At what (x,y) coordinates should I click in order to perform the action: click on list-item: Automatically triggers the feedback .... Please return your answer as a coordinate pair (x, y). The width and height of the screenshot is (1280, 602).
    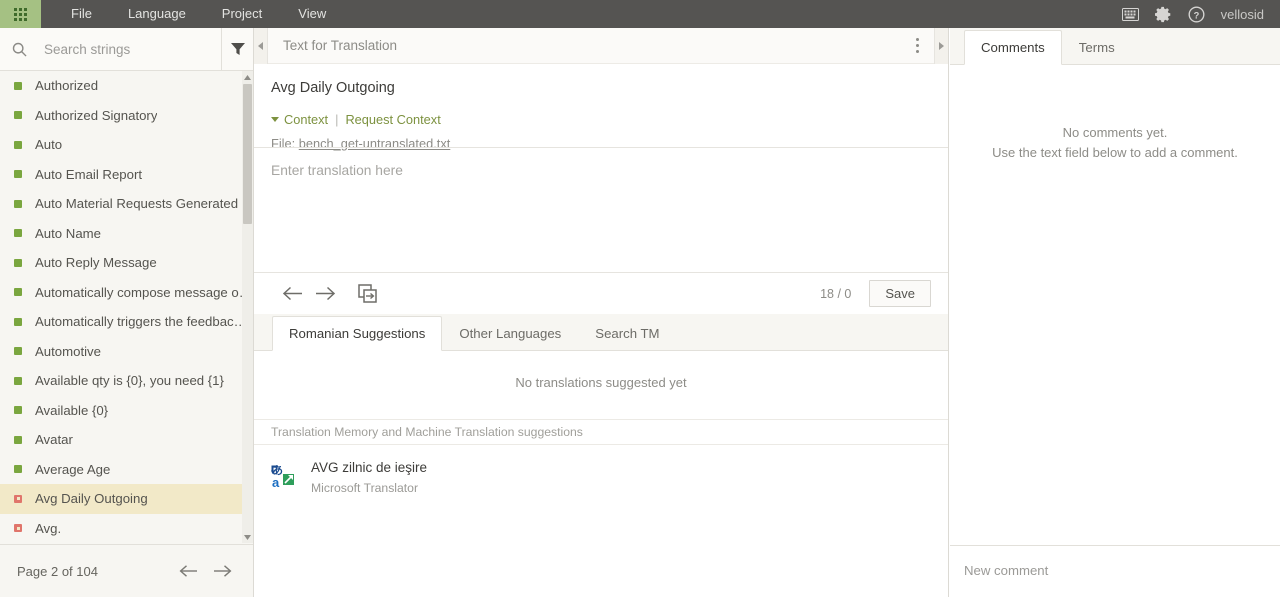
    Looking at the image, I should click on (126, 322).